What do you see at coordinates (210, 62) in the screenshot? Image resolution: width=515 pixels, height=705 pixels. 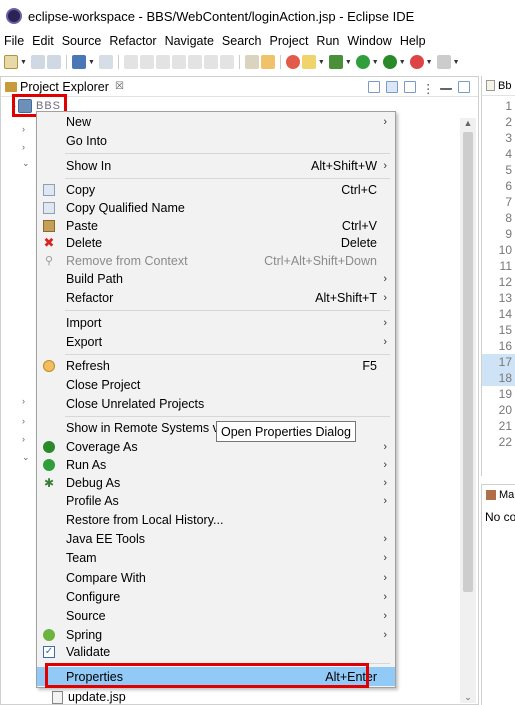 I see `step-over-icon` at bounding box center [210, 62].